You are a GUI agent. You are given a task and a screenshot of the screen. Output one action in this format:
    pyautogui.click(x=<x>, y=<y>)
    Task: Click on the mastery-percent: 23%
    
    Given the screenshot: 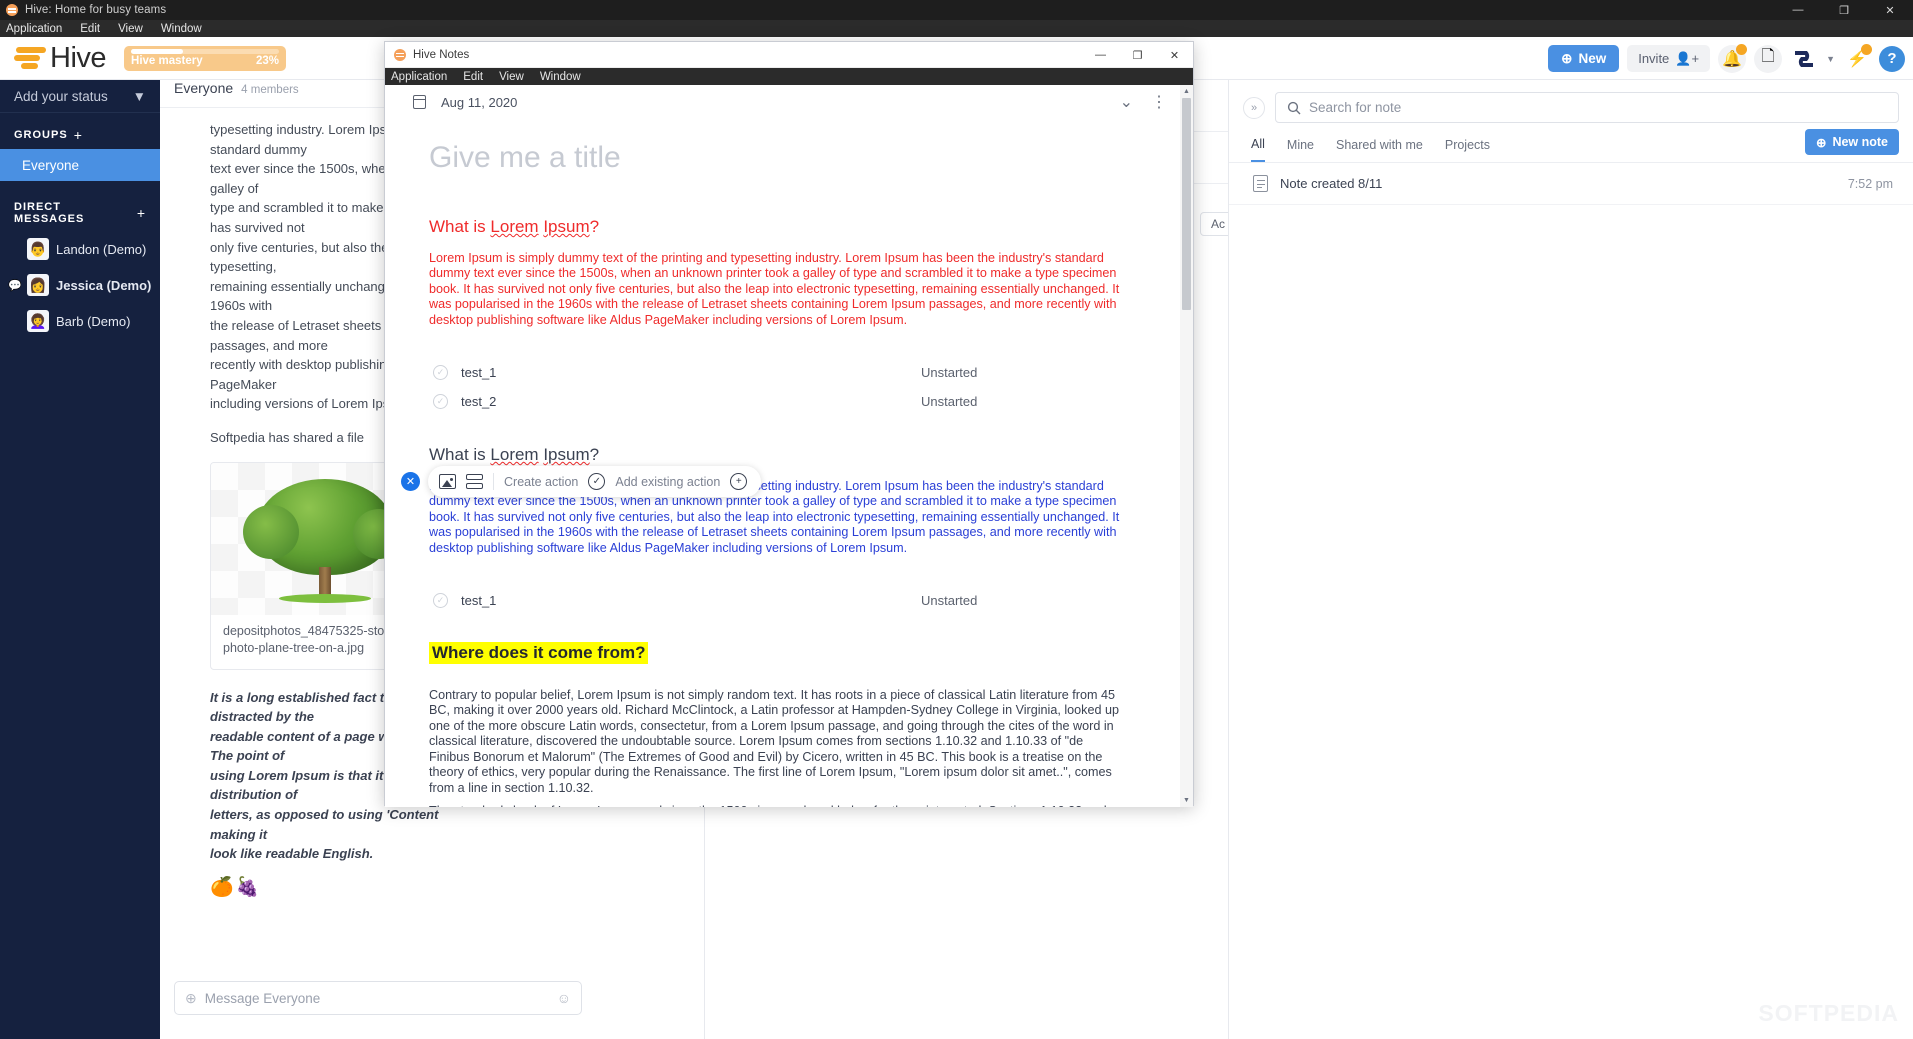 What is the action you would take?
    pyautogui.click(x=267, y=60)
    